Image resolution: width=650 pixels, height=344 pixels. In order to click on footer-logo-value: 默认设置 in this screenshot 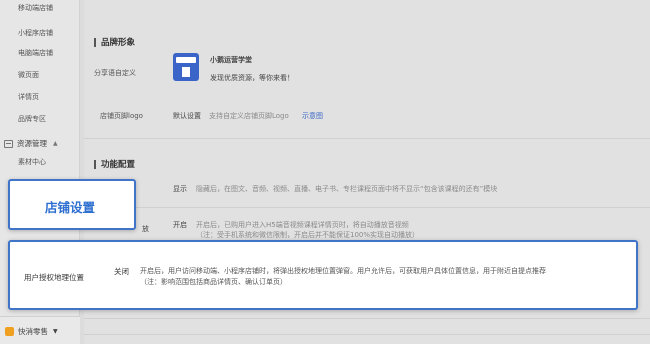, I will do `click(187, 116)`.